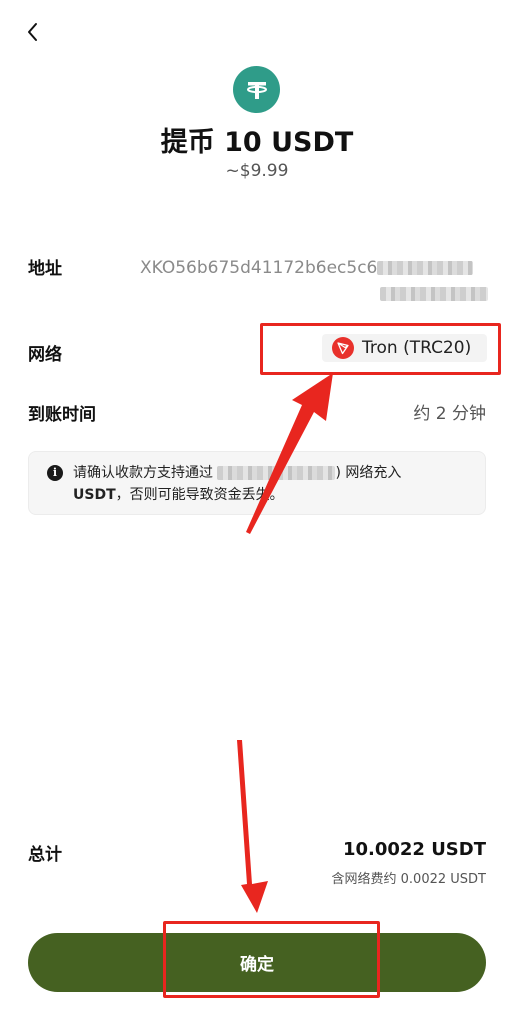 Image resolution: width=514 pixels, height=1021 pixels. Describe the element at coordinates (257, 965) in the screenshot. I see `confirm-label: 确定` at that location.